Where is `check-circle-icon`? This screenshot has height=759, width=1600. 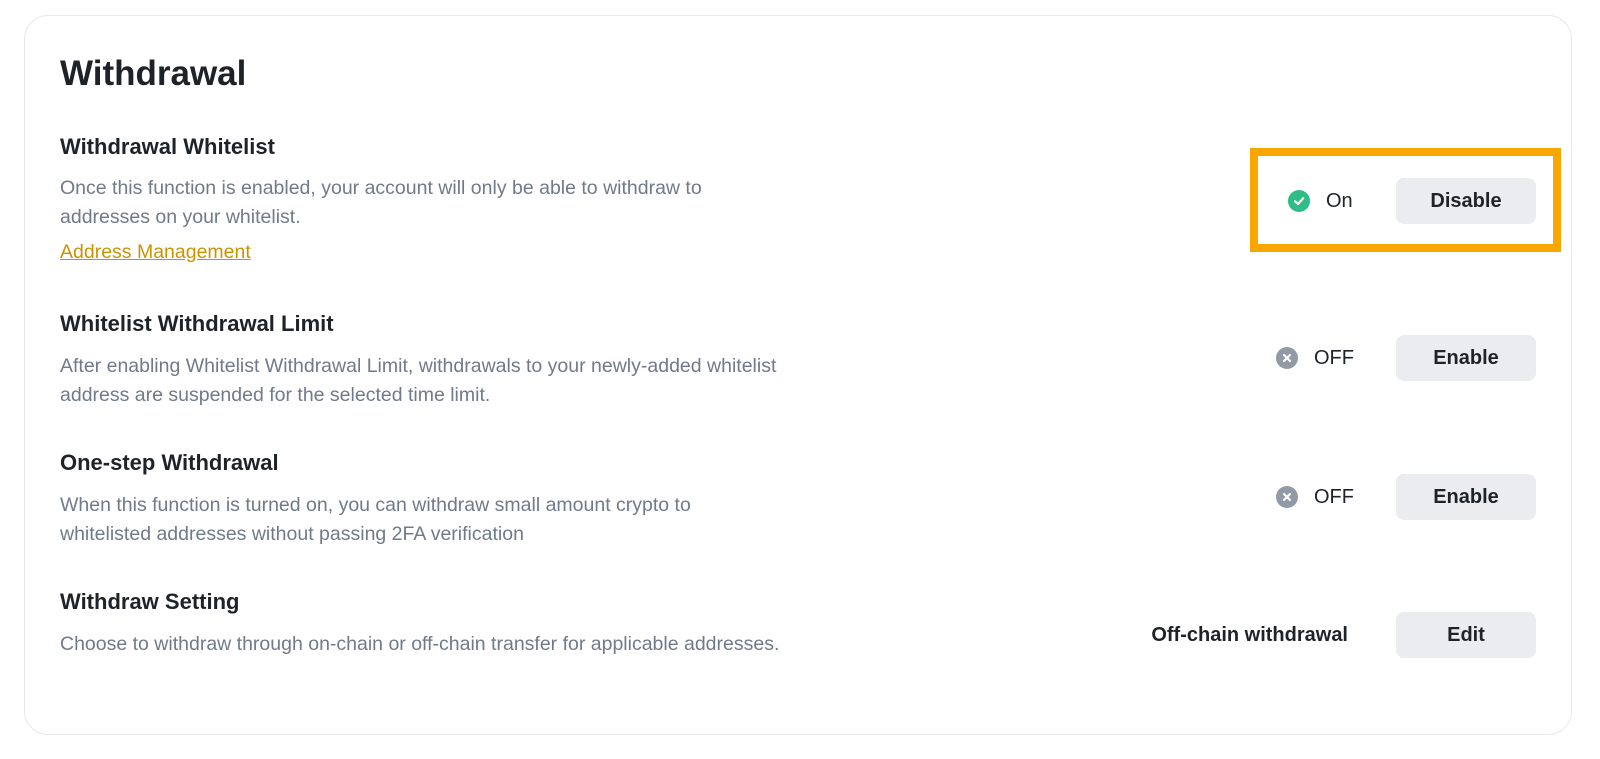
check-circle-icon is located at coordinates (1299, 201).